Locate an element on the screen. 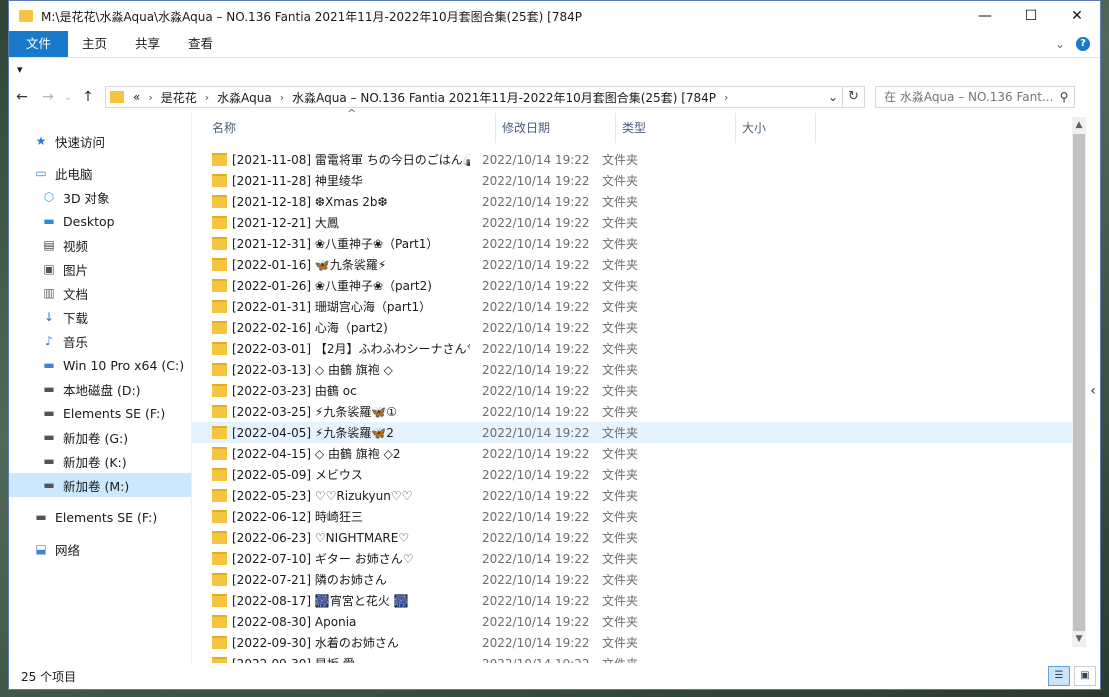 The image size is (1109, 697). up-arrow-icon: ↑ is located at coordinates (88, 97).